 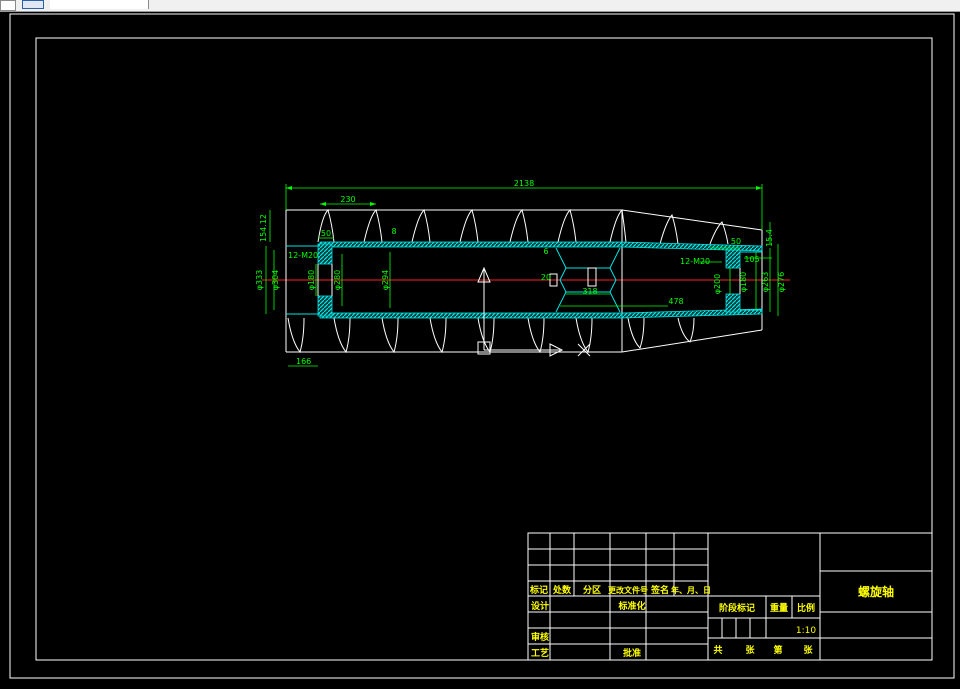 I want to click on dim-flange-thickness: 154.12, so click(x=263, y=228).